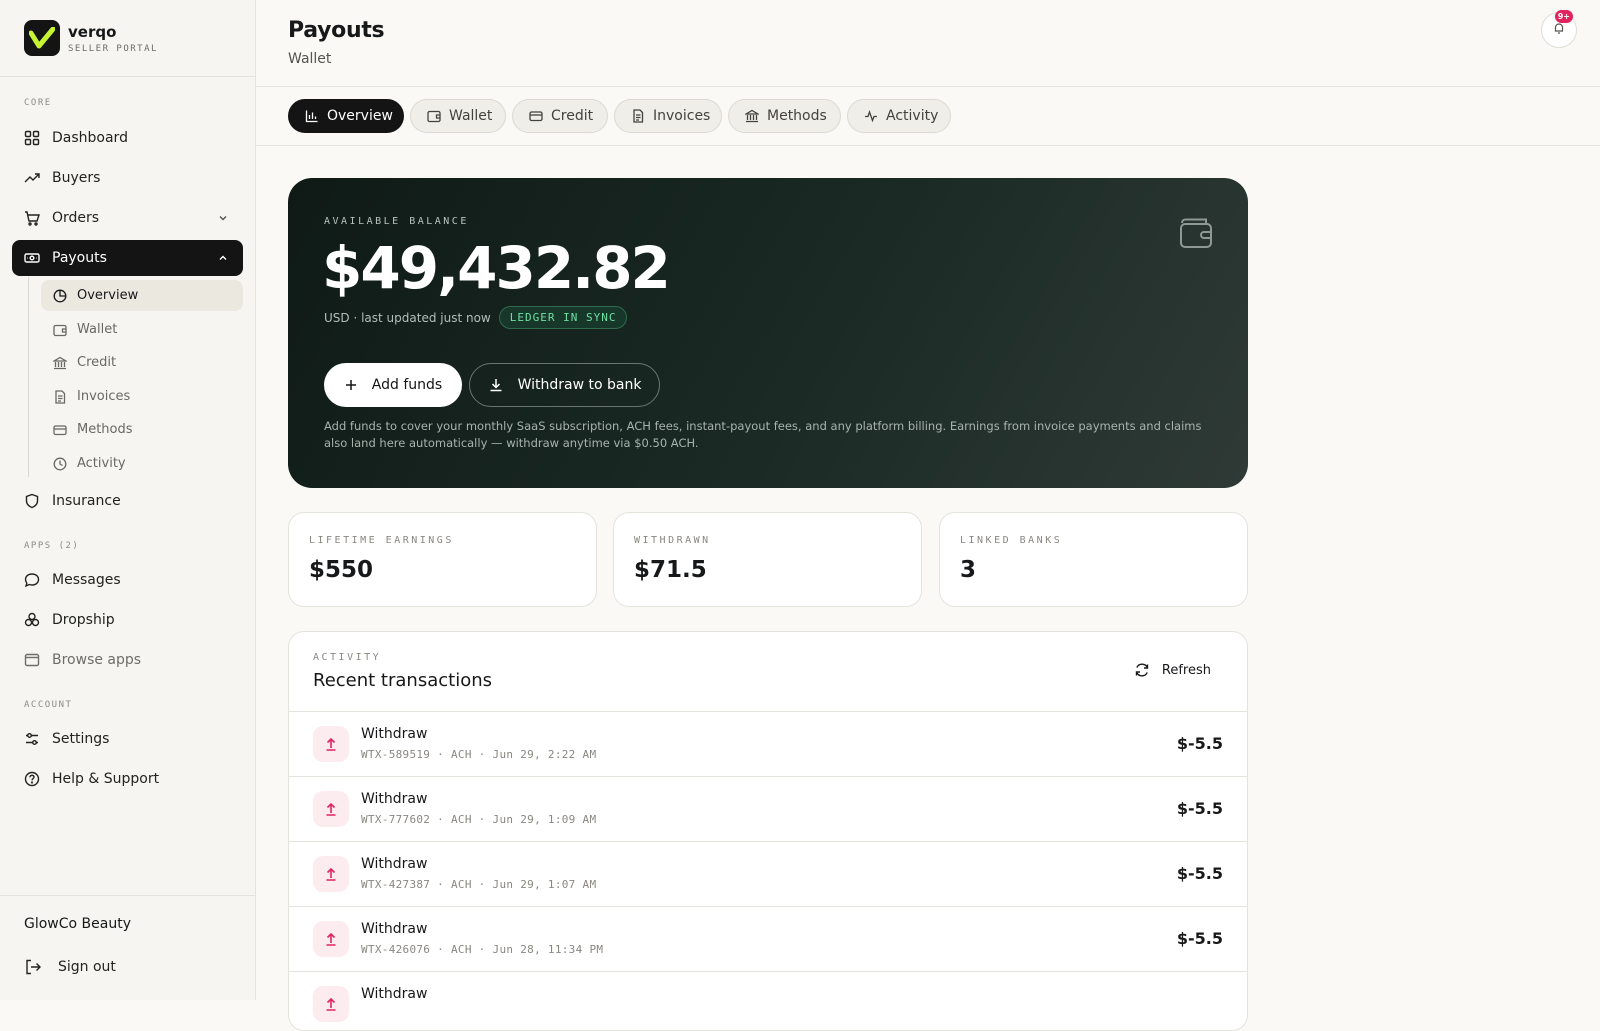 This screenshot has height=1031, width=1600. I want to click on stat-card-withdrawn: WITHDRAWN $71.5, so click(767, 559).